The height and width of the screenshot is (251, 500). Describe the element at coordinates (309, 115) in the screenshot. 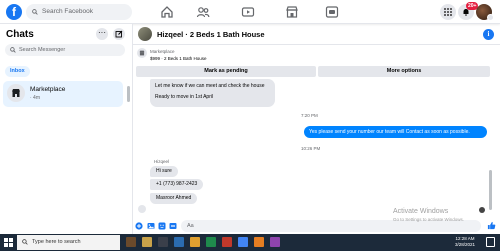

I see `message-timestamp: 7:20 PM` at that location.